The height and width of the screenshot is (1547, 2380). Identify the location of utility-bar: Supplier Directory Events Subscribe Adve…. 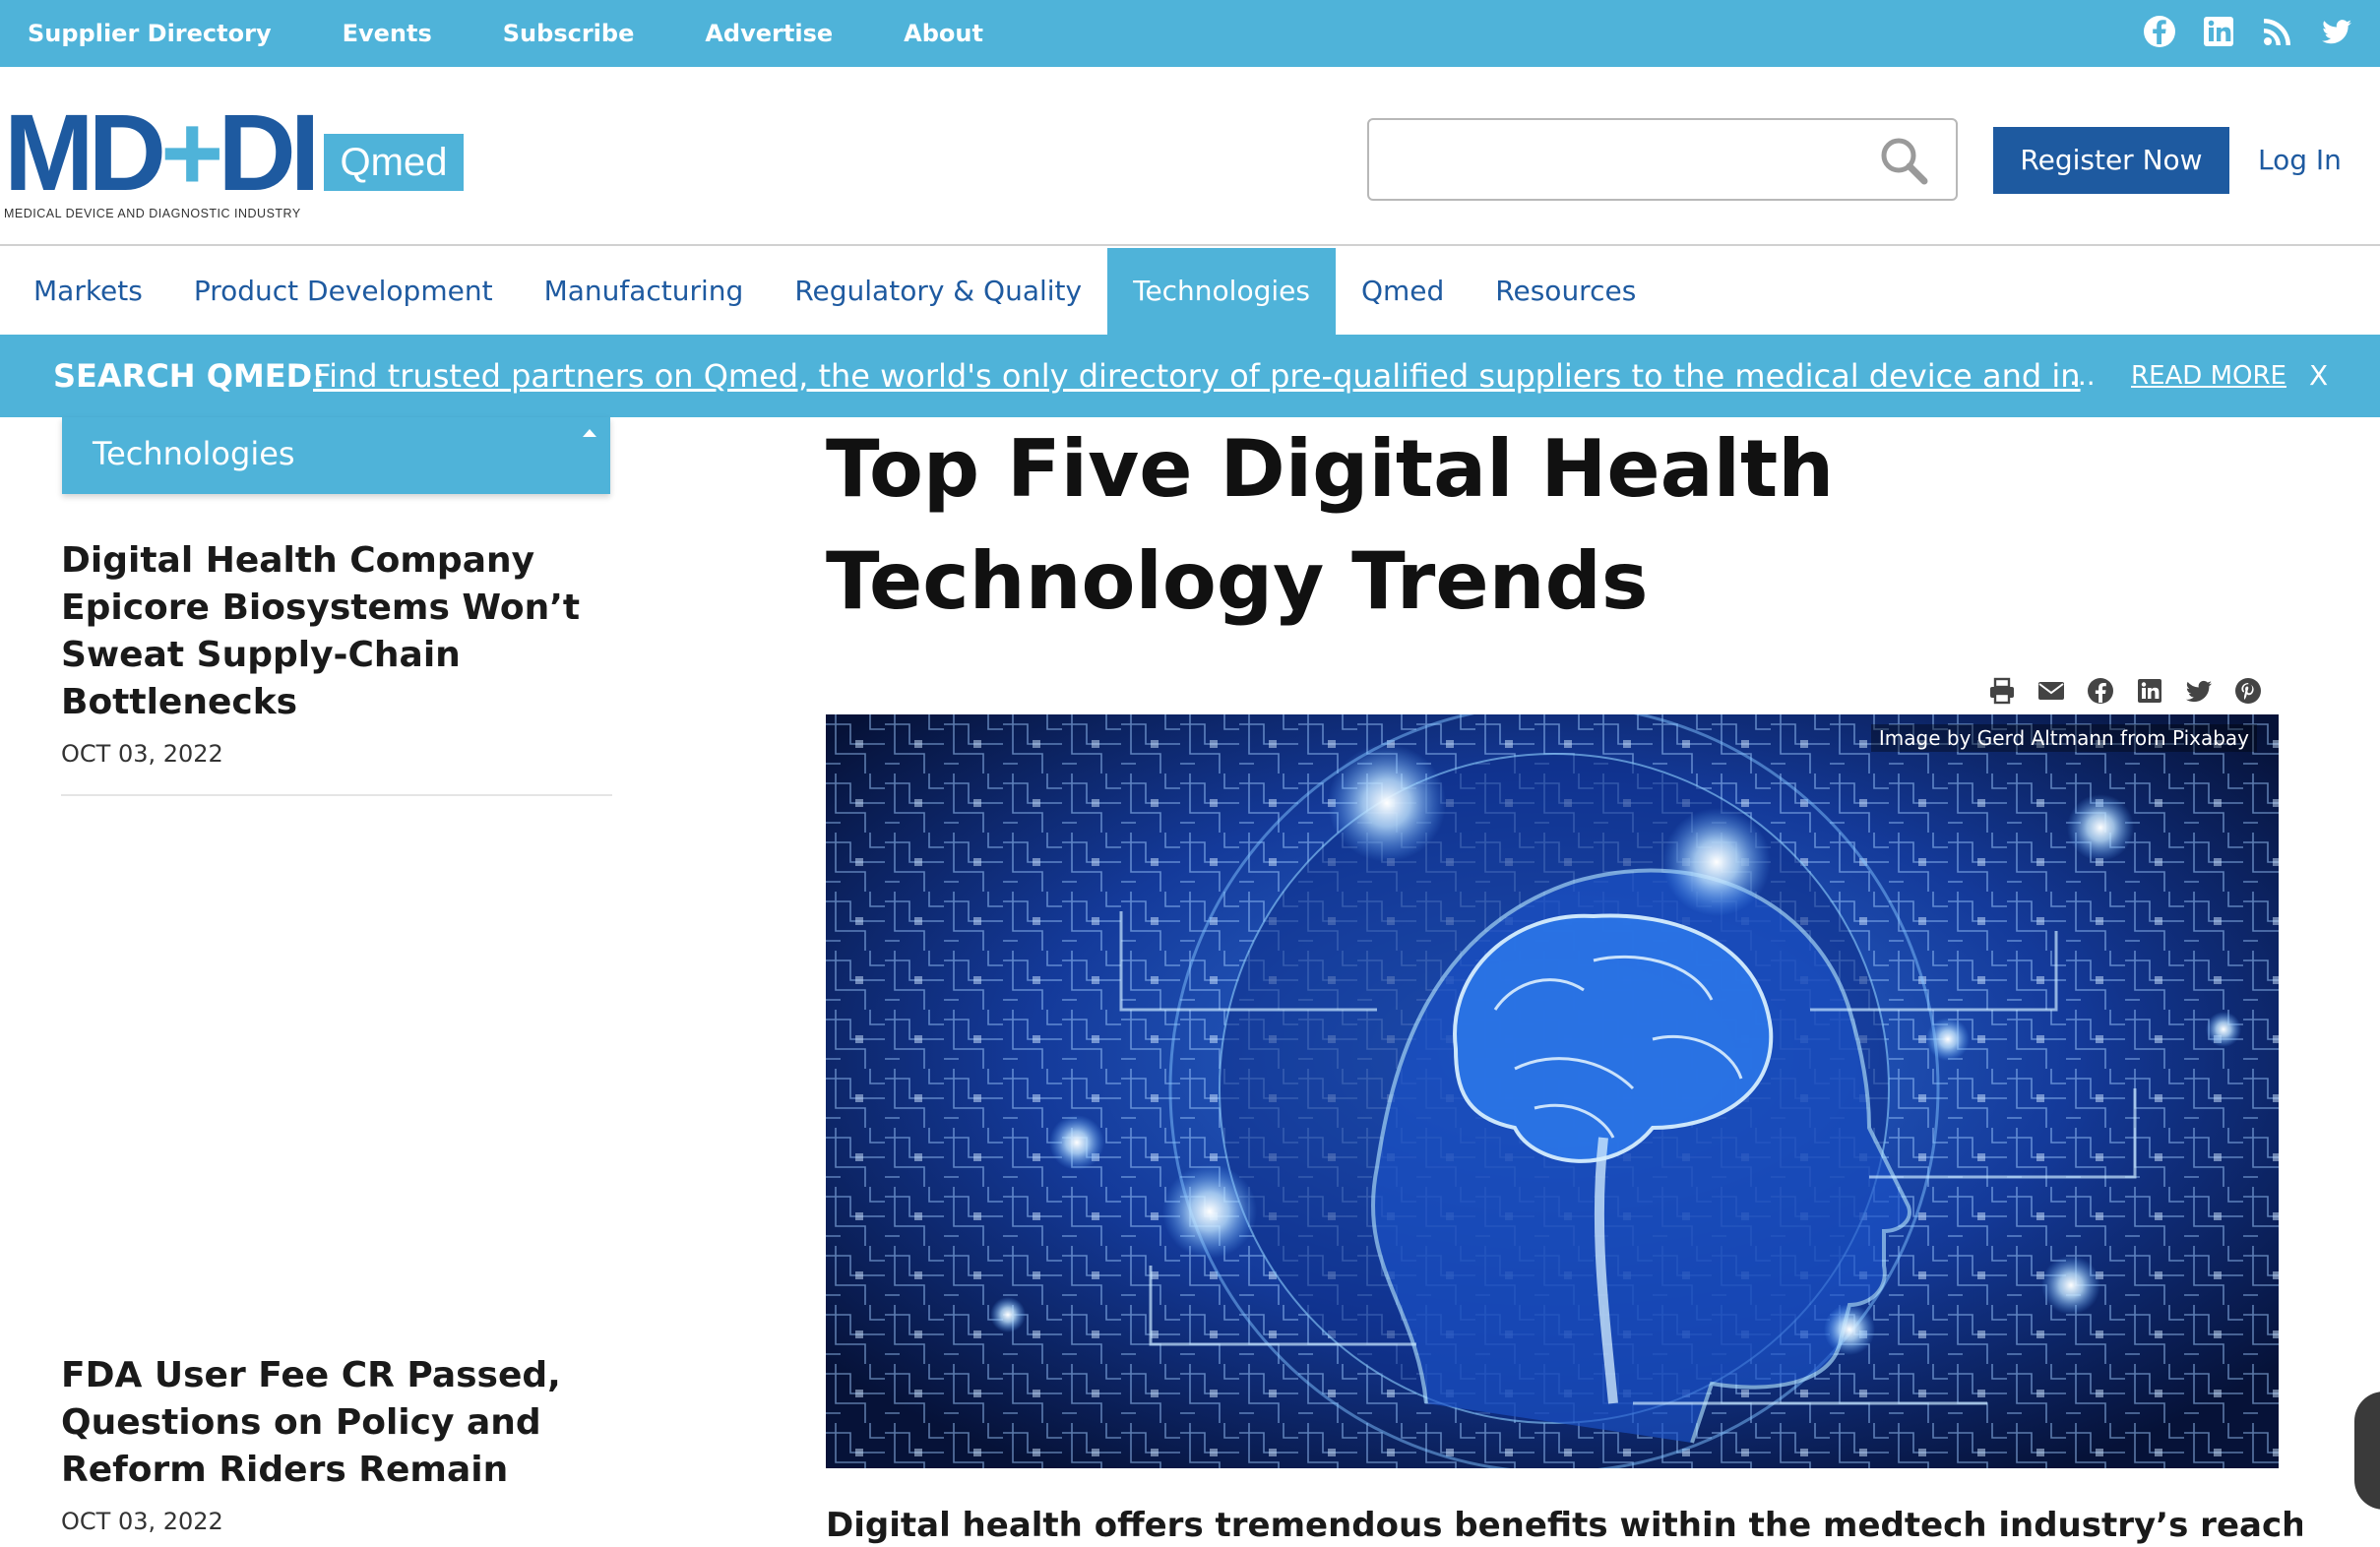
(1190, 33).